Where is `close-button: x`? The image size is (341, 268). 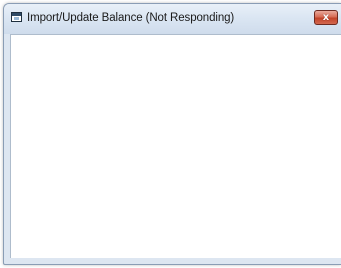
close-button: x is located at coordinates (326, 17).